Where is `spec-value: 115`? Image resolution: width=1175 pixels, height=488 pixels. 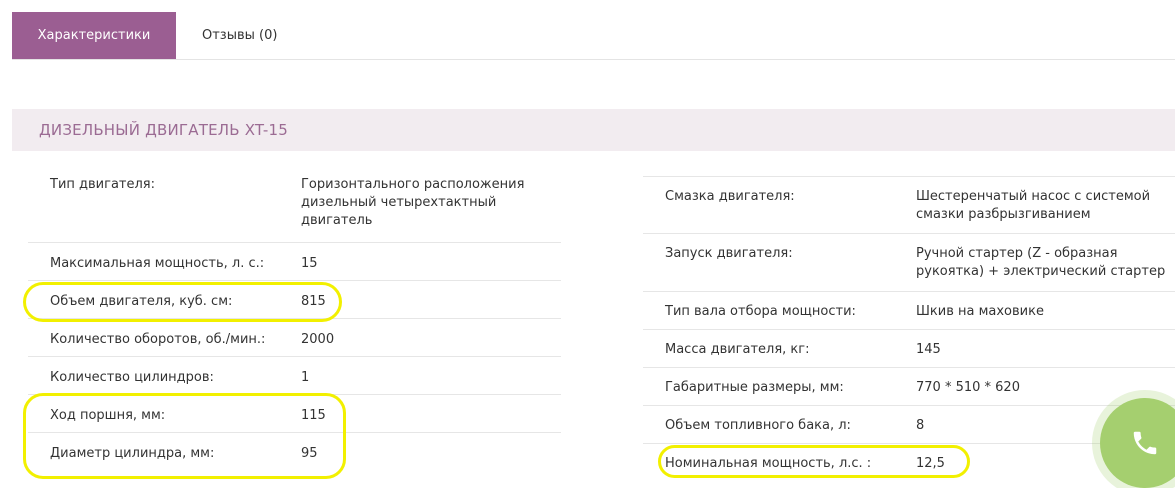
spec-value: 115 is located at coordinates (313, 415).